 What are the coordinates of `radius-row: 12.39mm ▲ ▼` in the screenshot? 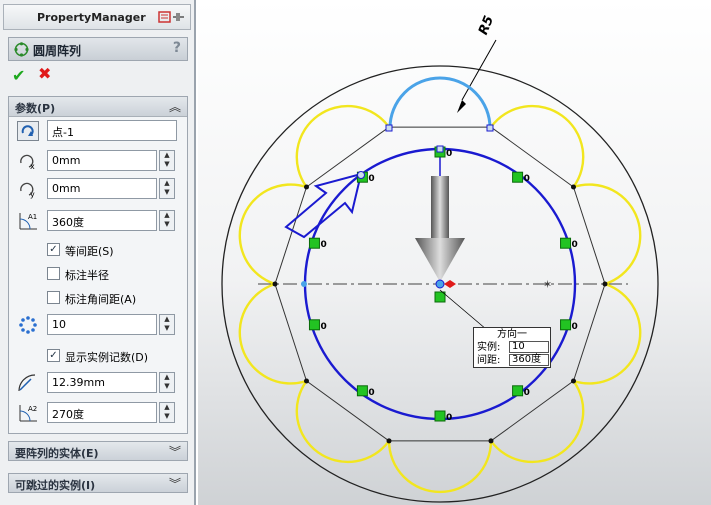 It's located at (98, 383).